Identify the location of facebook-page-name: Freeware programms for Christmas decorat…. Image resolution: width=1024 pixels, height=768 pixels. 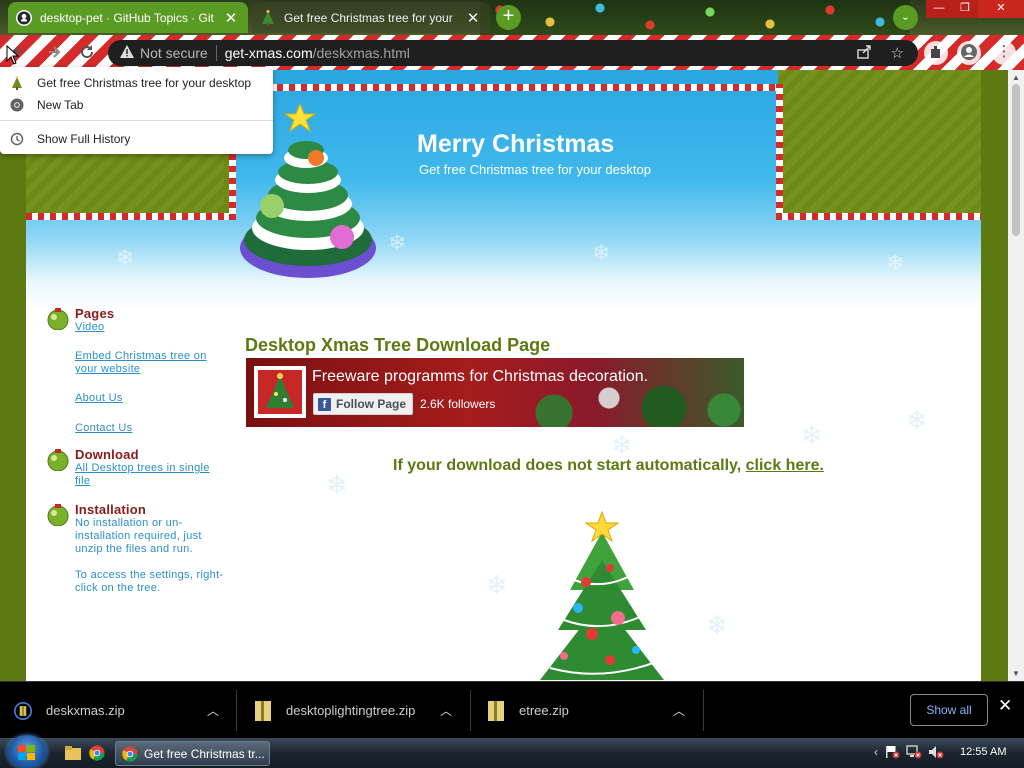
(480, 377).